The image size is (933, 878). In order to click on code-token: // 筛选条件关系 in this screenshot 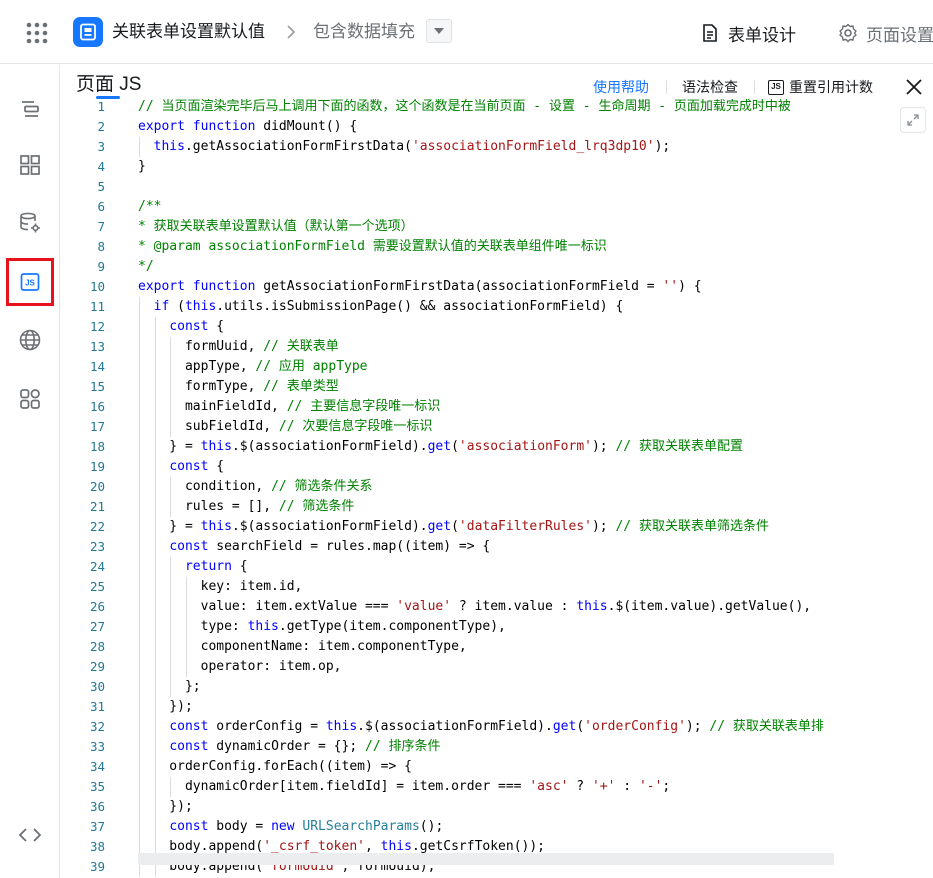, I will do `click(322, 486)`.